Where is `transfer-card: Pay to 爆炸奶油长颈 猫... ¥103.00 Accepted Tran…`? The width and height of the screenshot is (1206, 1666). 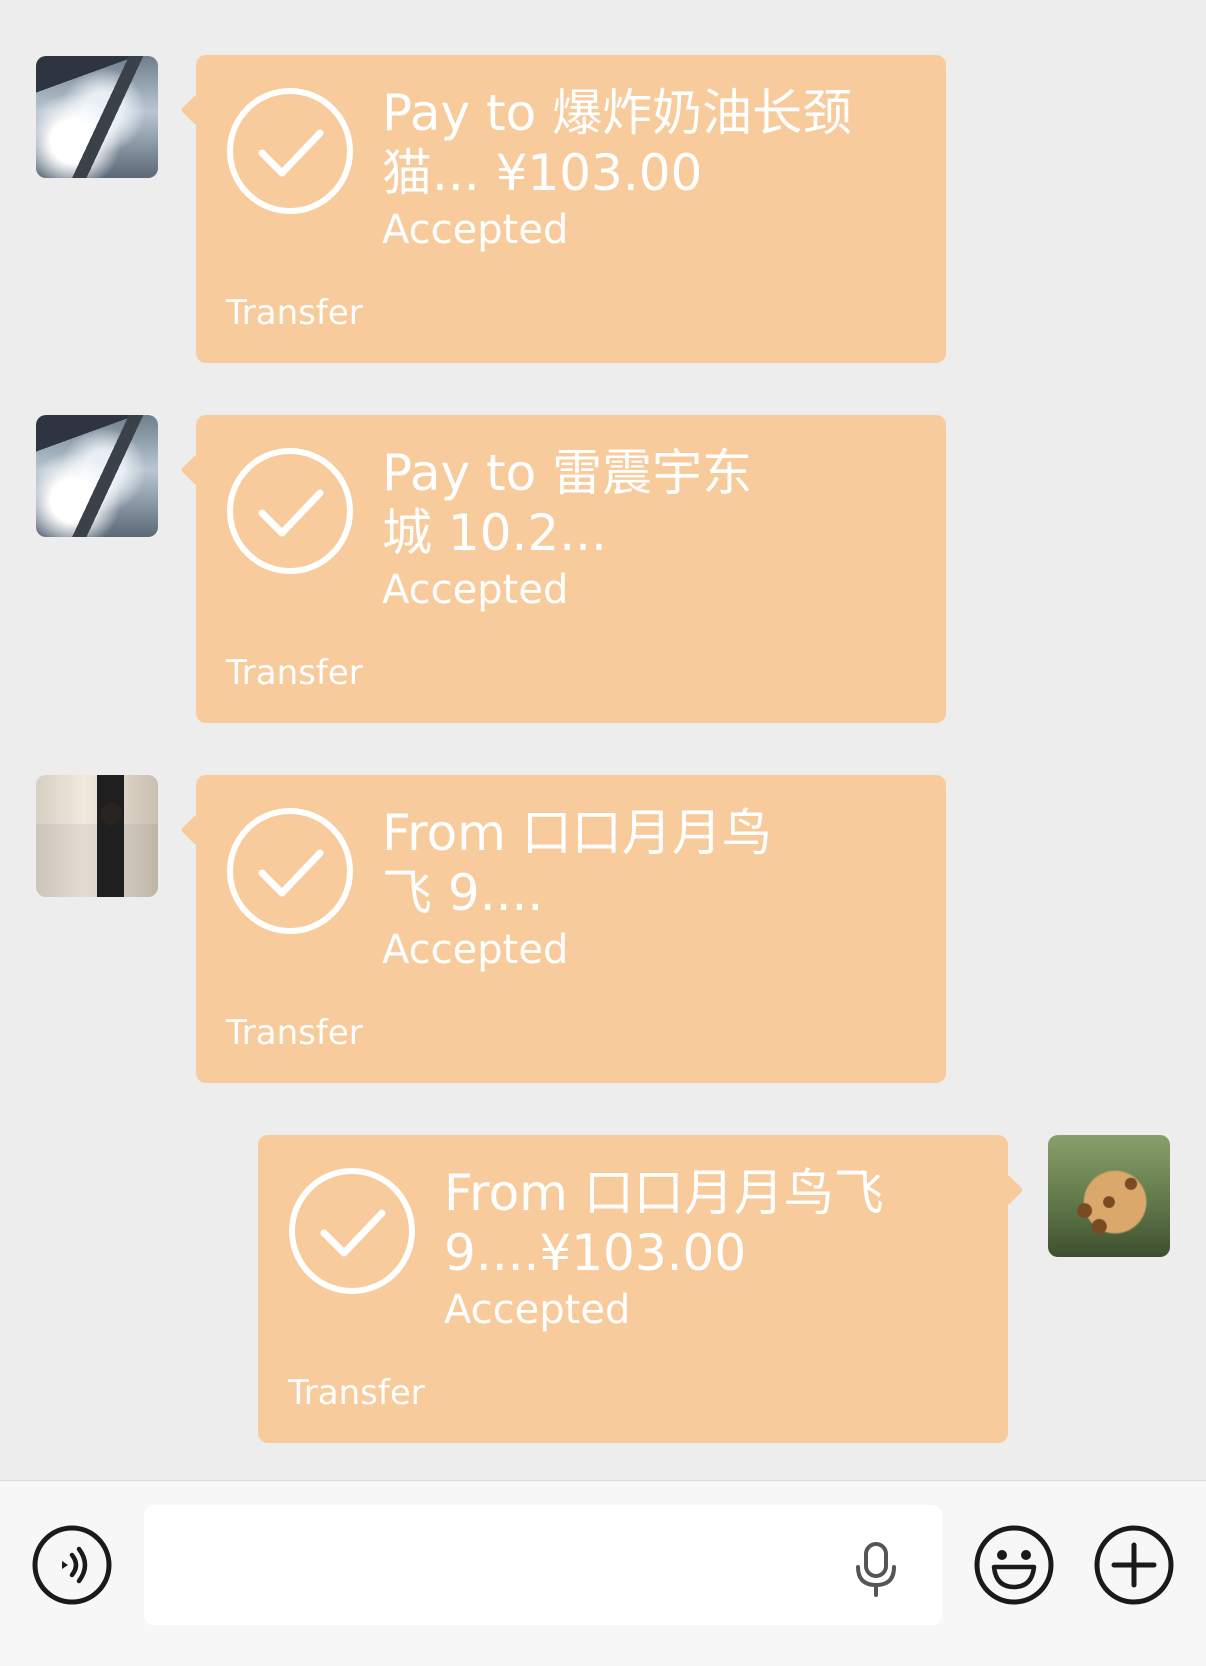
transfer-card: Pay to 爆炸奶油长颈 猫... ¥103.00 Accepted Tran… is located at coordinates (571, 209).